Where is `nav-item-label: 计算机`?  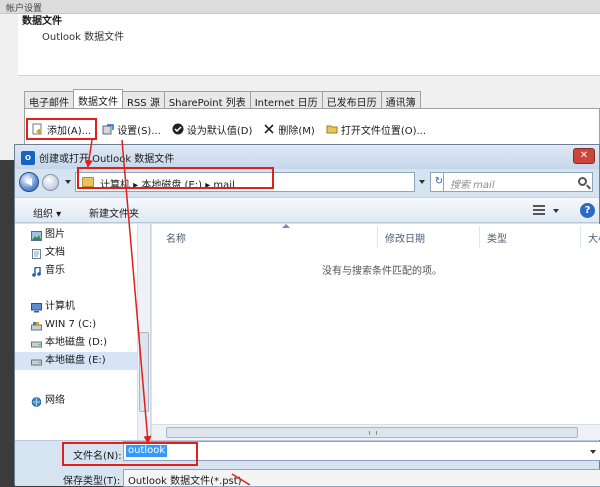
nav-item-label: 计算机 is located at coordinates (60, 306).